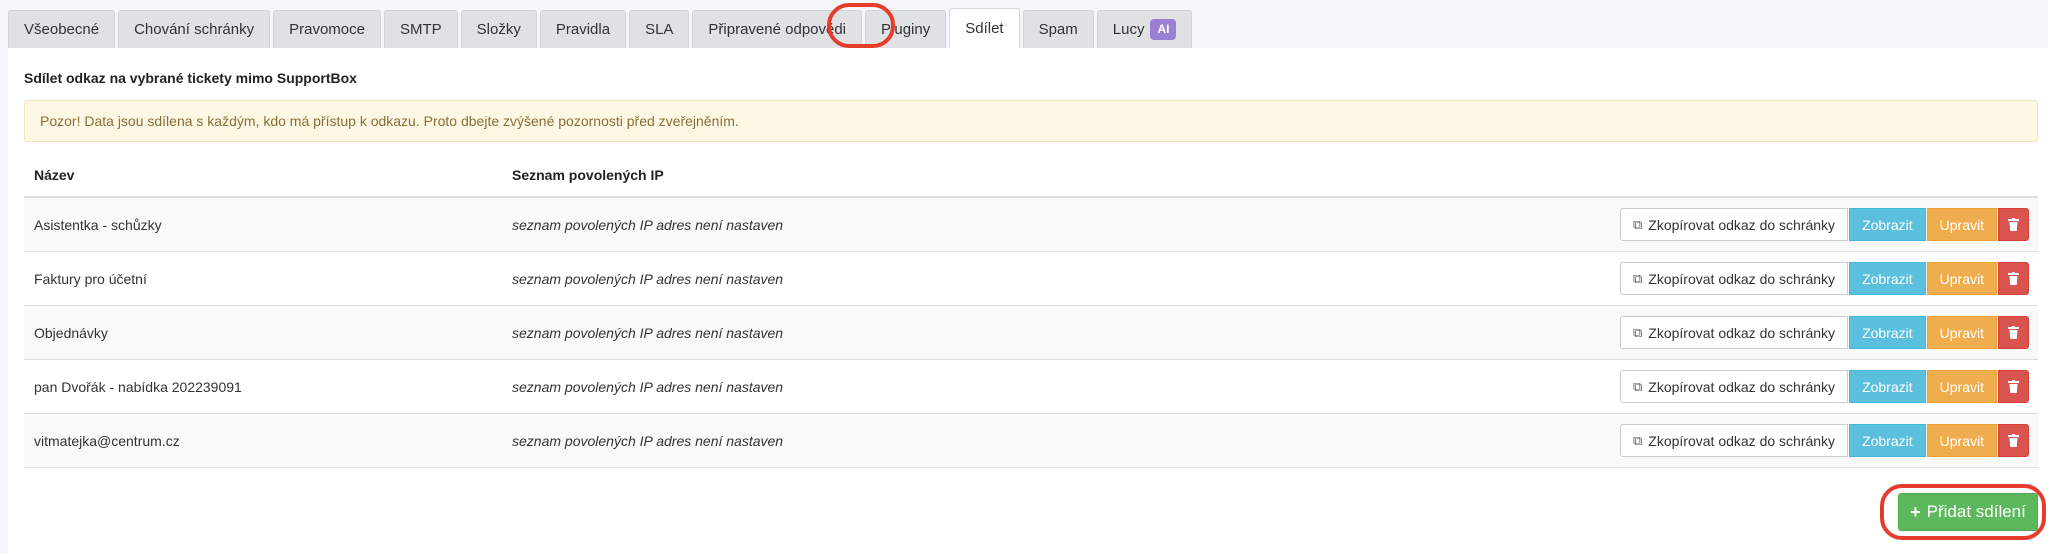 Image resolution: width=2048 pixels, height=554 pixels. I want to click on tab-sdilet: Sdílet, so click(984, 28).